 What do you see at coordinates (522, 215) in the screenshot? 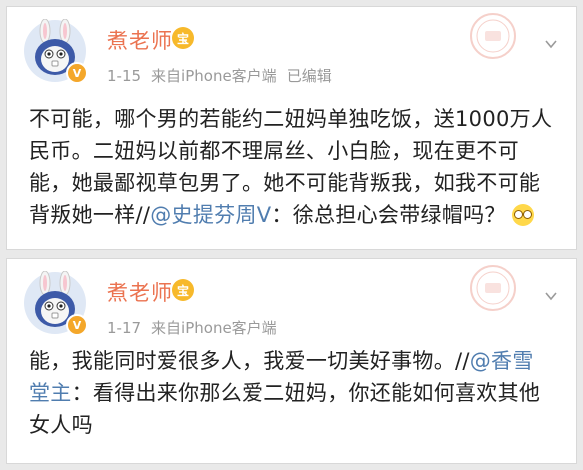
I see `glasses-emoji-icon` at bounding box center [522, 215].